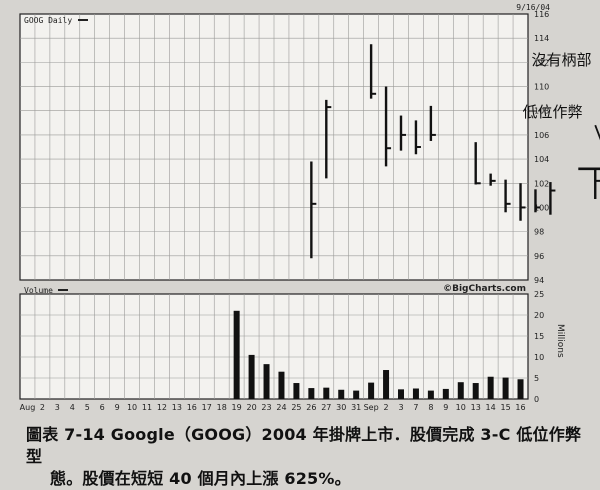 Image resolution: width=600 pixels, height=490 pixels. What do you see at coordinates (162, 407) in the screenshot?
I see `x-tick-label: 12` at bounding box center [162, 407].